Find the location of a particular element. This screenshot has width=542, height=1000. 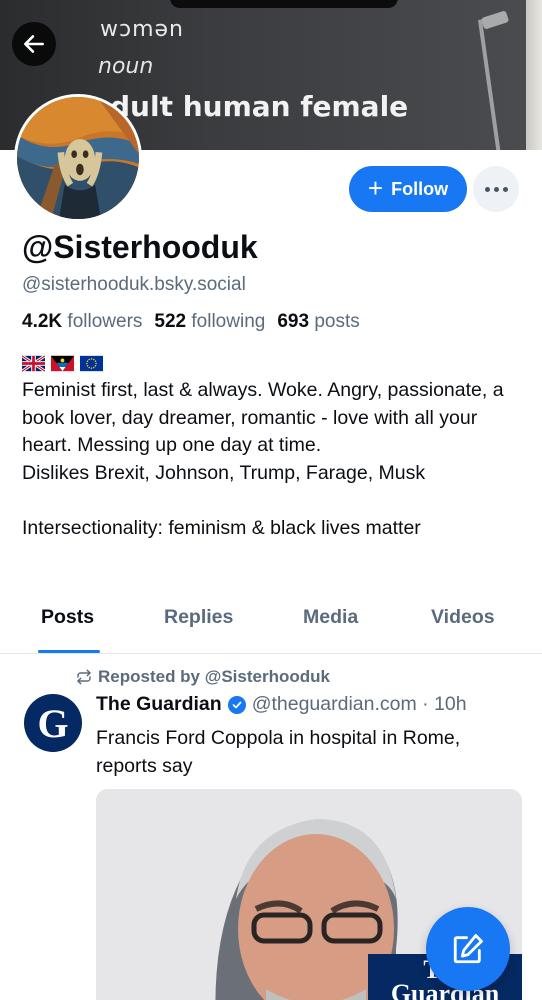

repost-label: Reposted by @Sisterhooduk is located at coordinates (214, 676).